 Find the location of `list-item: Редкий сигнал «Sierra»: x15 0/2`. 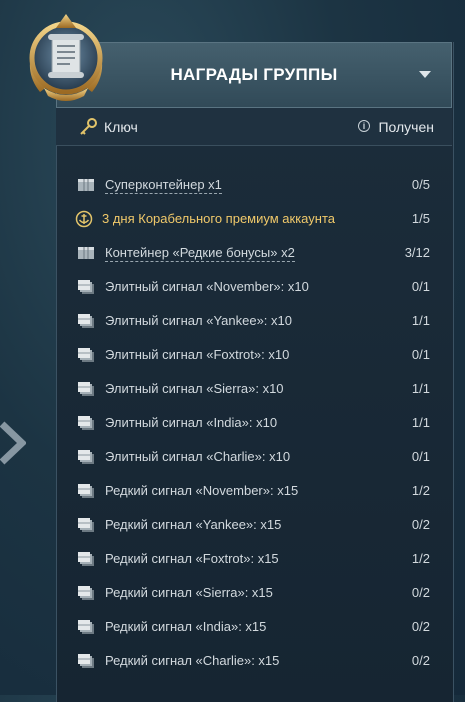

list-item: Редкий сигнал «Sierra»: x15 0/2 is located at coordinates (254, 593).